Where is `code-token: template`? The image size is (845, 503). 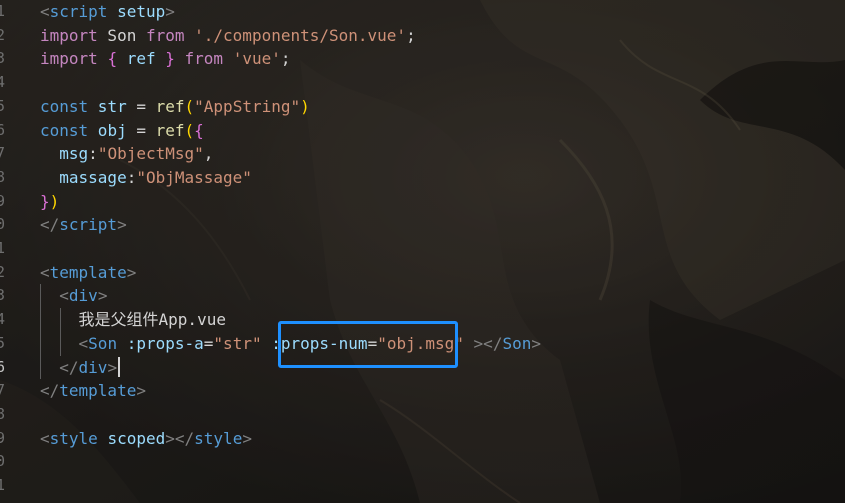 code-token: template is located at coordinates (88, 272).